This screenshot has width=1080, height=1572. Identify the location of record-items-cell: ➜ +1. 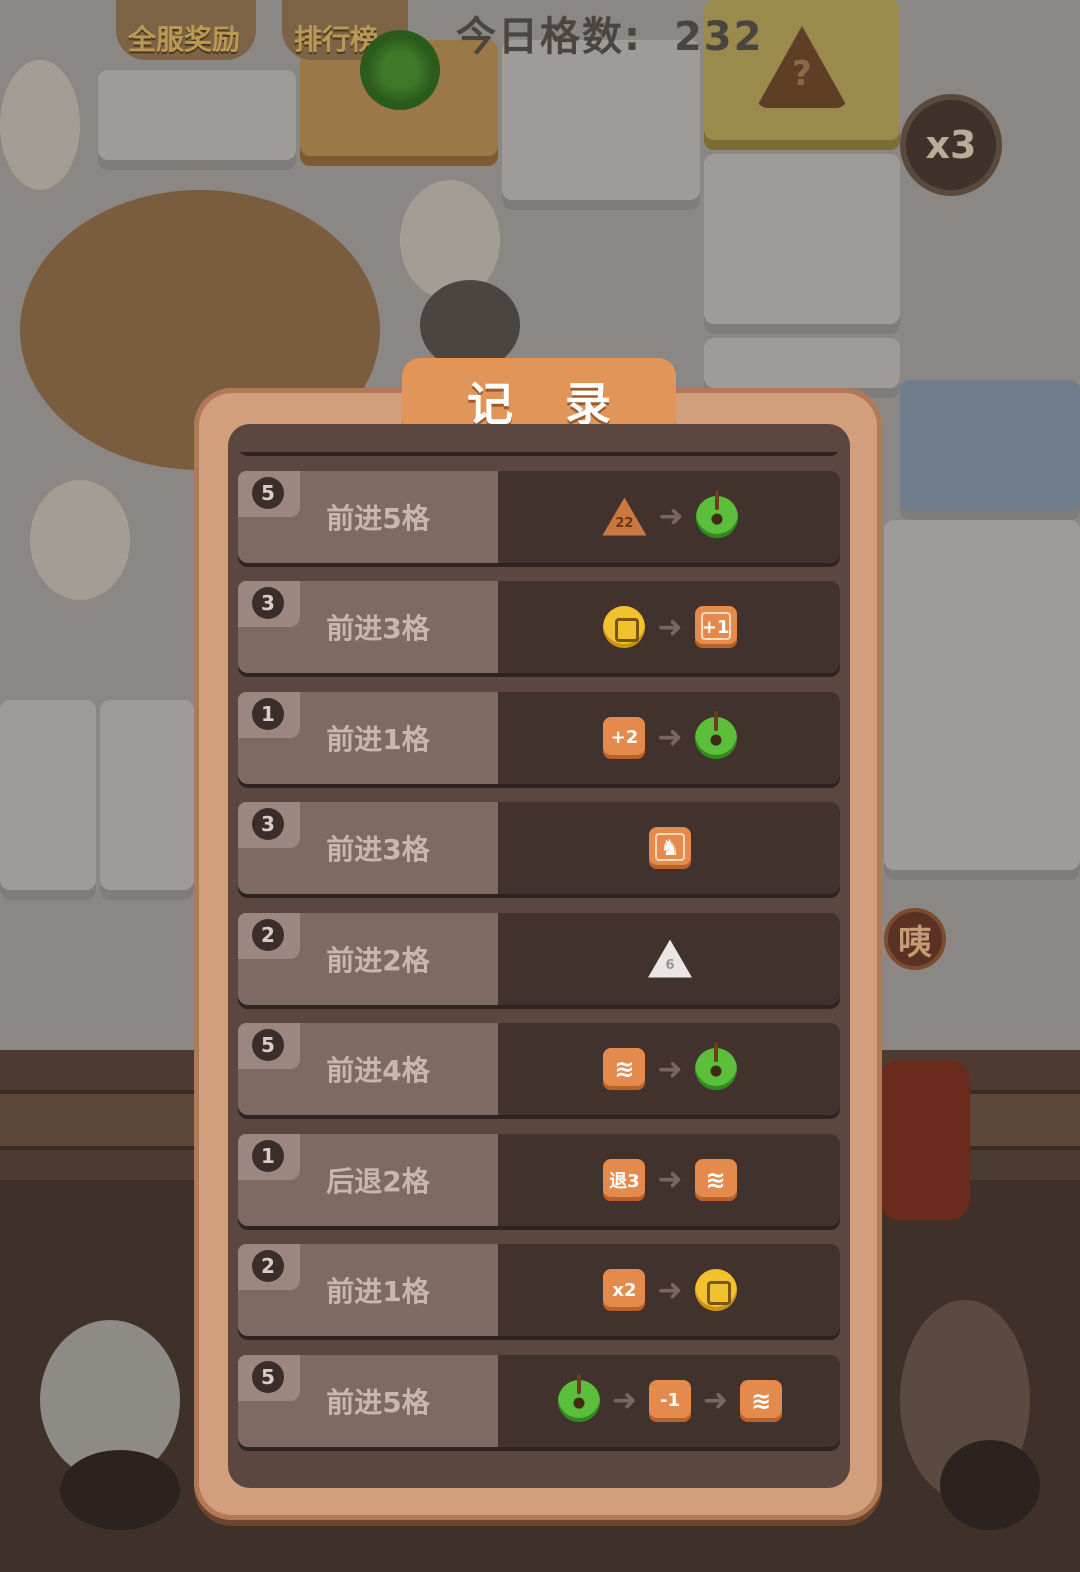
(670, 627).